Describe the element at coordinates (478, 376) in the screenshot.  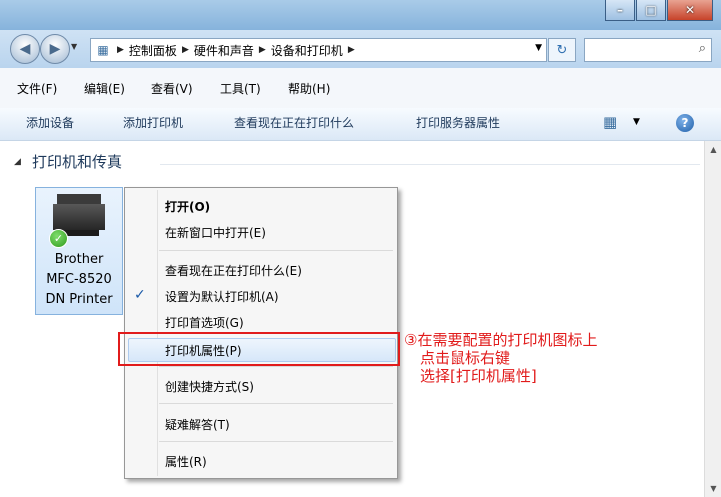
I see `annotation-line: 选择[打印机属性]` at that location.